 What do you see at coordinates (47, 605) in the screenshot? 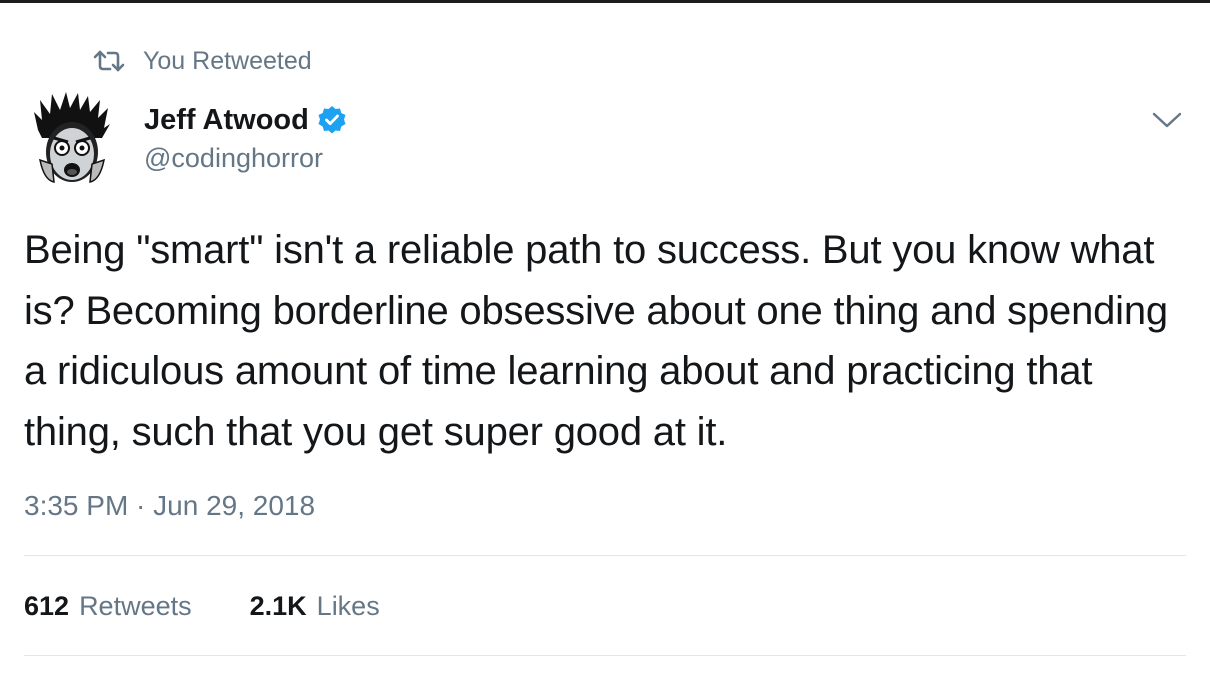
I see `retweets-count: 612` at bounding box center [47, 605].